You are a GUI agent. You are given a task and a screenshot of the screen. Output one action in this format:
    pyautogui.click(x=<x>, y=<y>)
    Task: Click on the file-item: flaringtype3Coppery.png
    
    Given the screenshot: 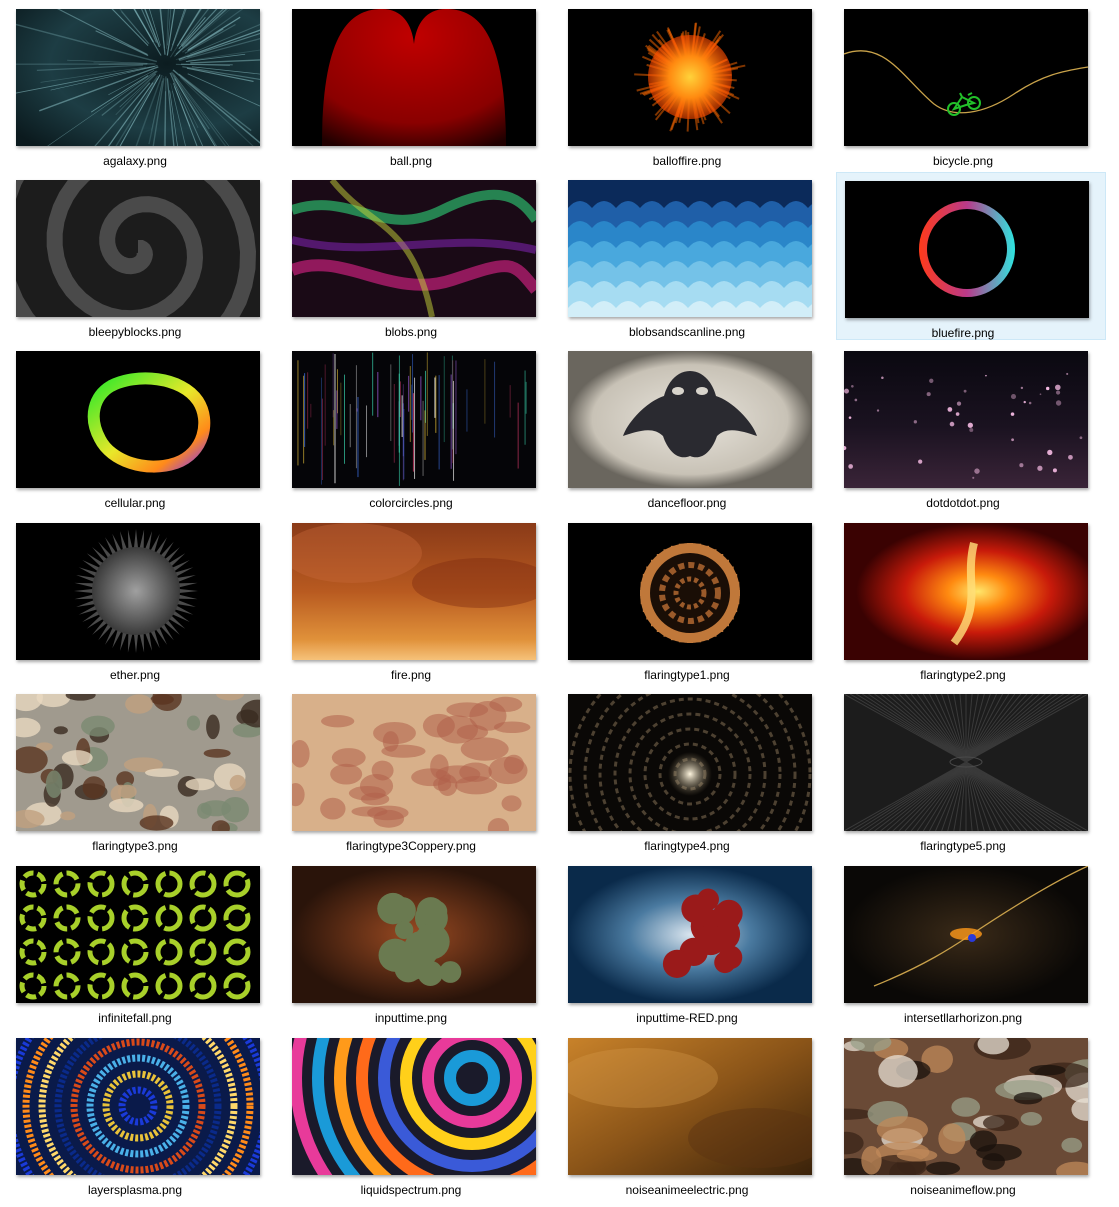 What is the action you would take?
    pyautogui.click(x=419, y=770)
    